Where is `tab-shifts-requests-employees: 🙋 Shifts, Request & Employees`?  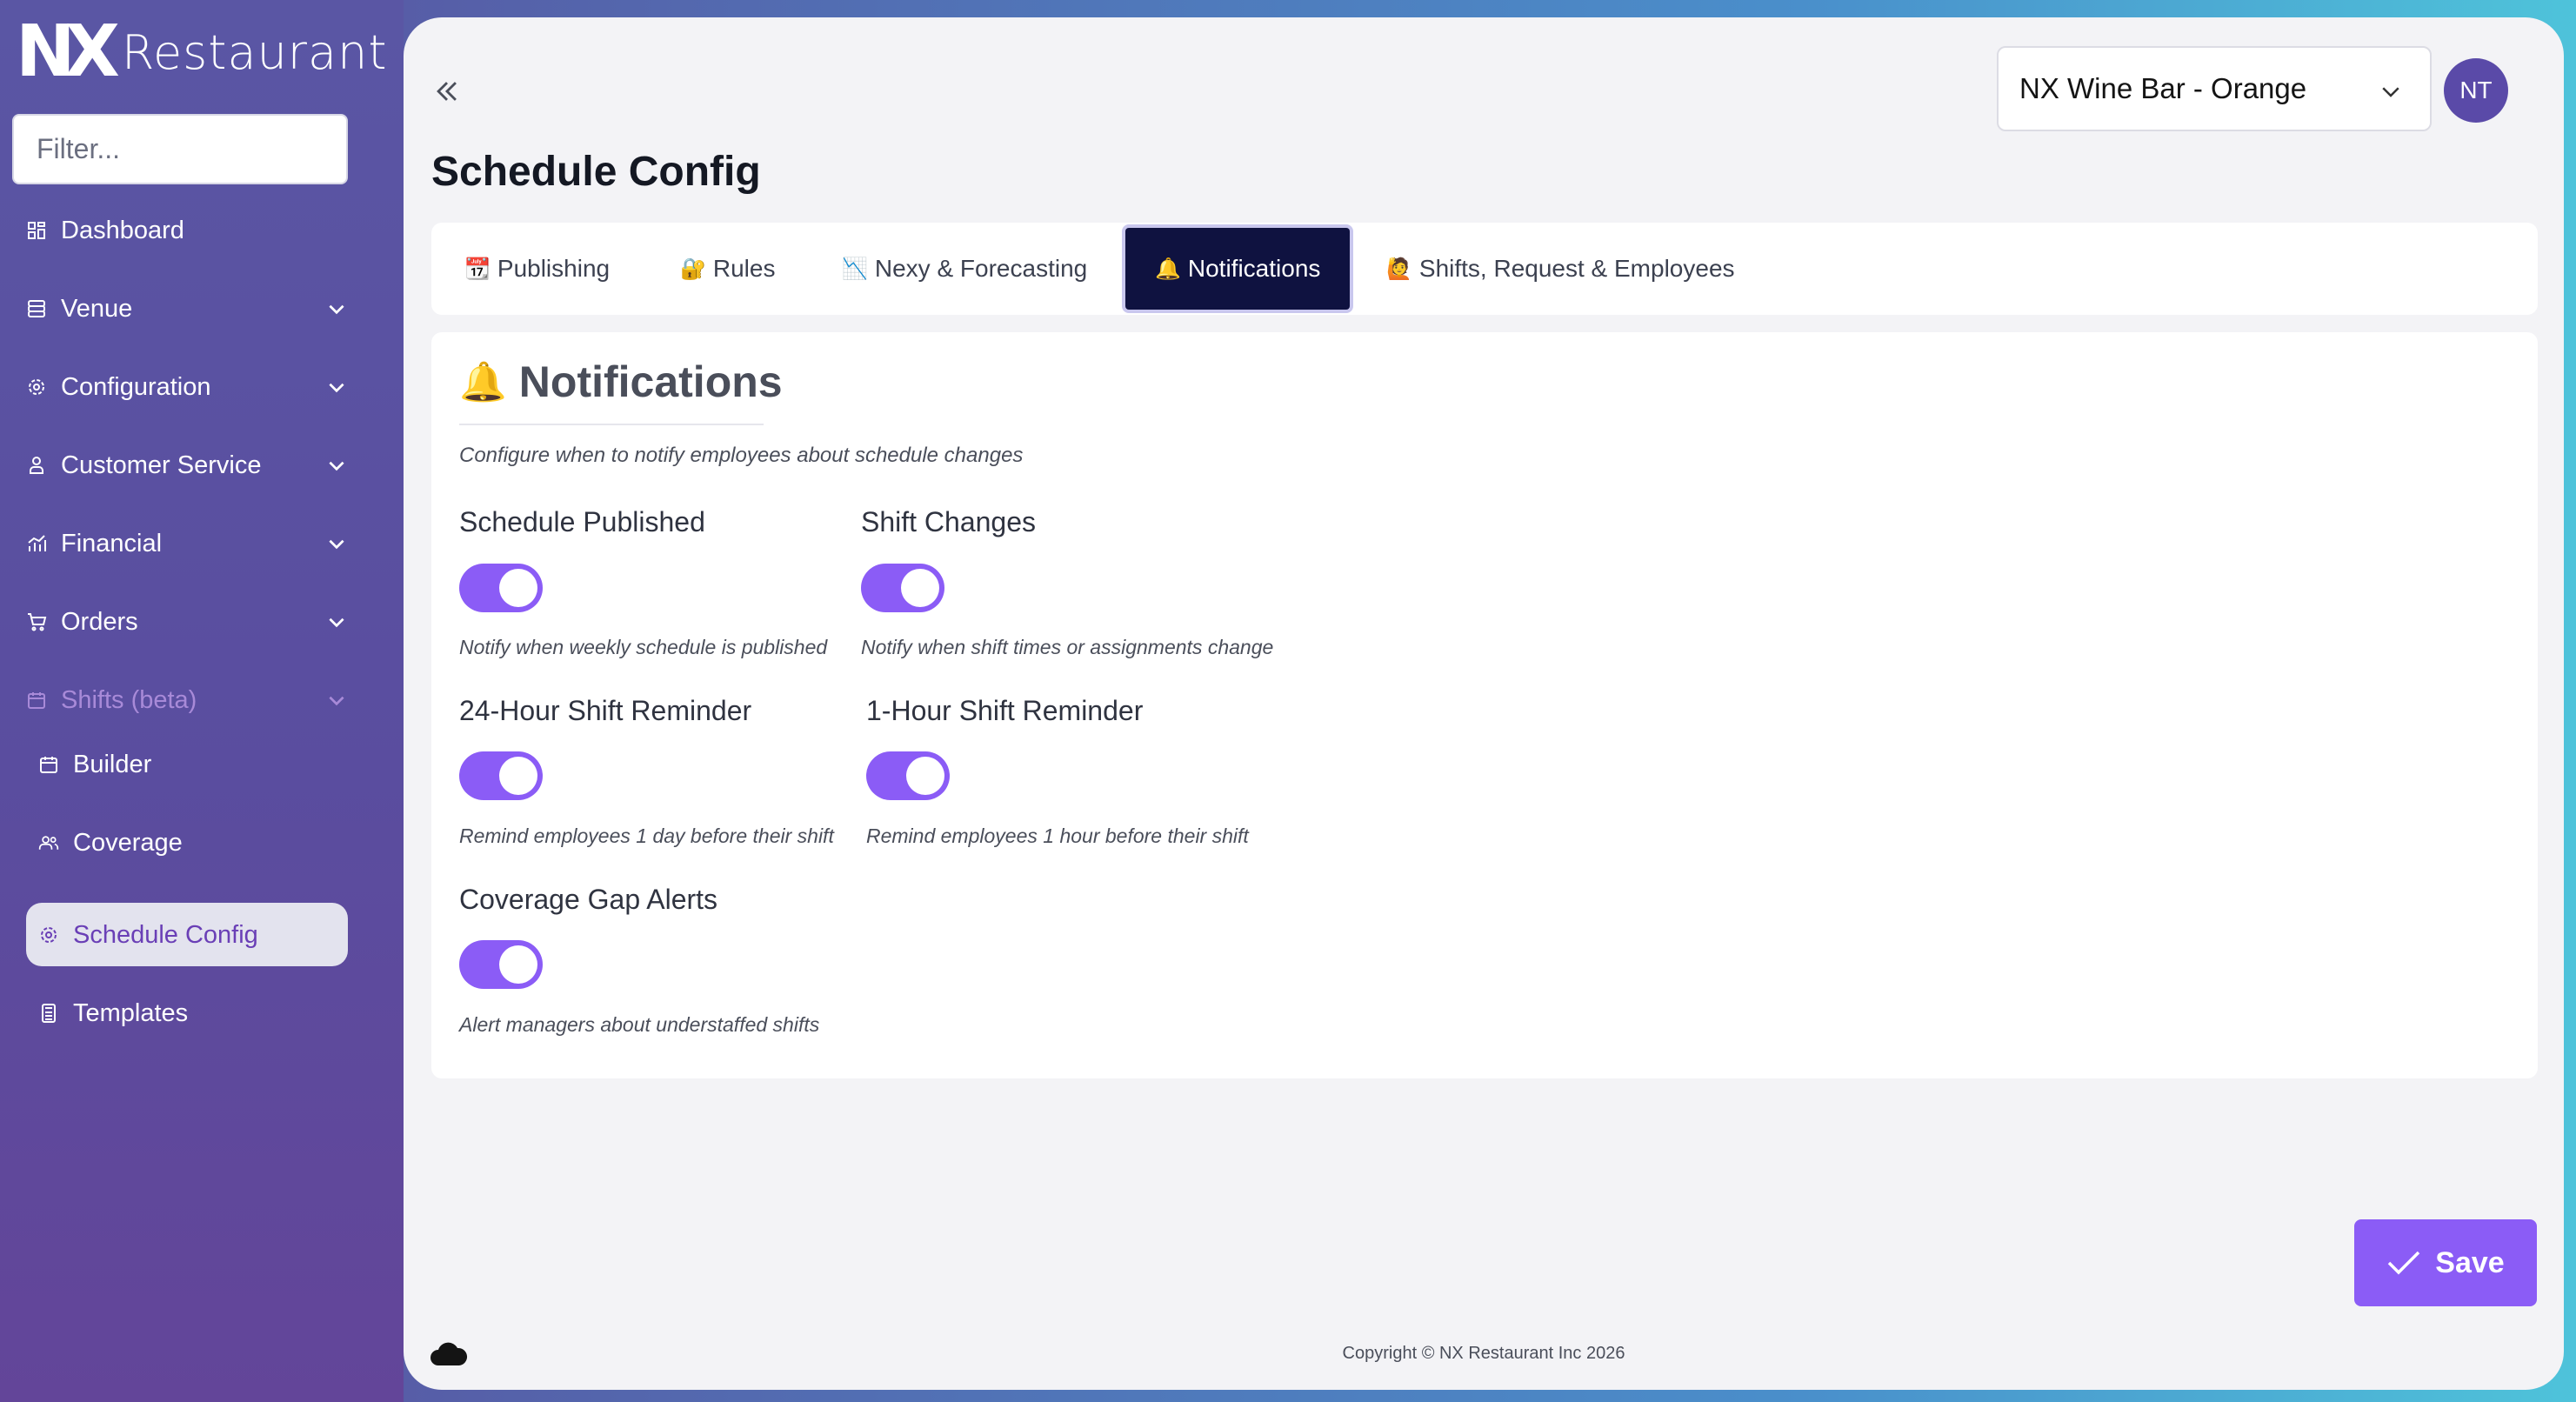 tab-shifts-requests-employees: 🙋 Shifts, Request & Employees is located at coordinates (1560, 269).